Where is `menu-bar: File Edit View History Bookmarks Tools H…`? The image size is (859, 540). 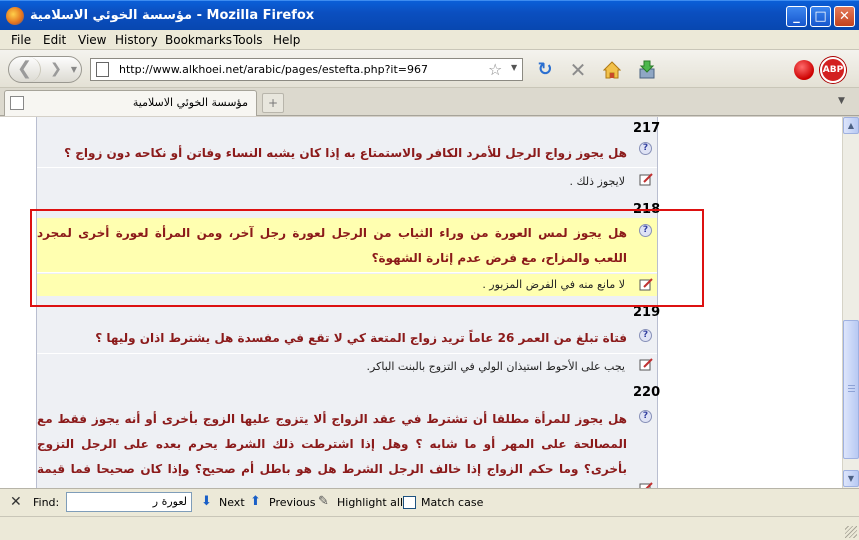
menu-bar: File Edit View History Bookmarks Tools H… is located at coordinates (429, 40).